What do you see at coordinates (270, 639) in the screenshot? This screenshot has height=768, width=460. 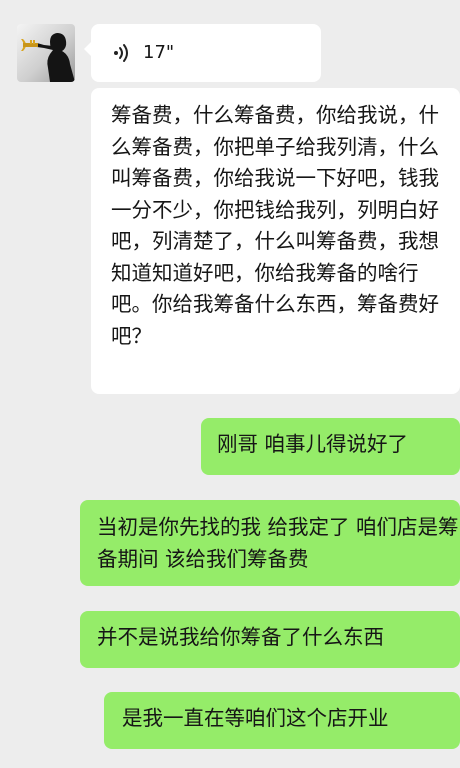 I see `outgoing-message-3: 并不是说我给你筹备了什么东西` at bounding box center [270, 639].